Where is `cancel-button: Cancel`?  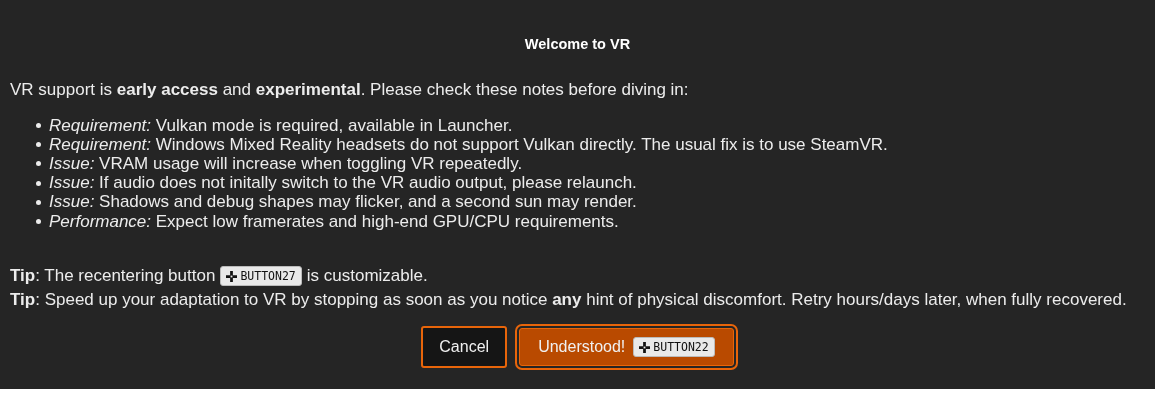 cancel-button: Cancel is located at coordinates (464, 347).